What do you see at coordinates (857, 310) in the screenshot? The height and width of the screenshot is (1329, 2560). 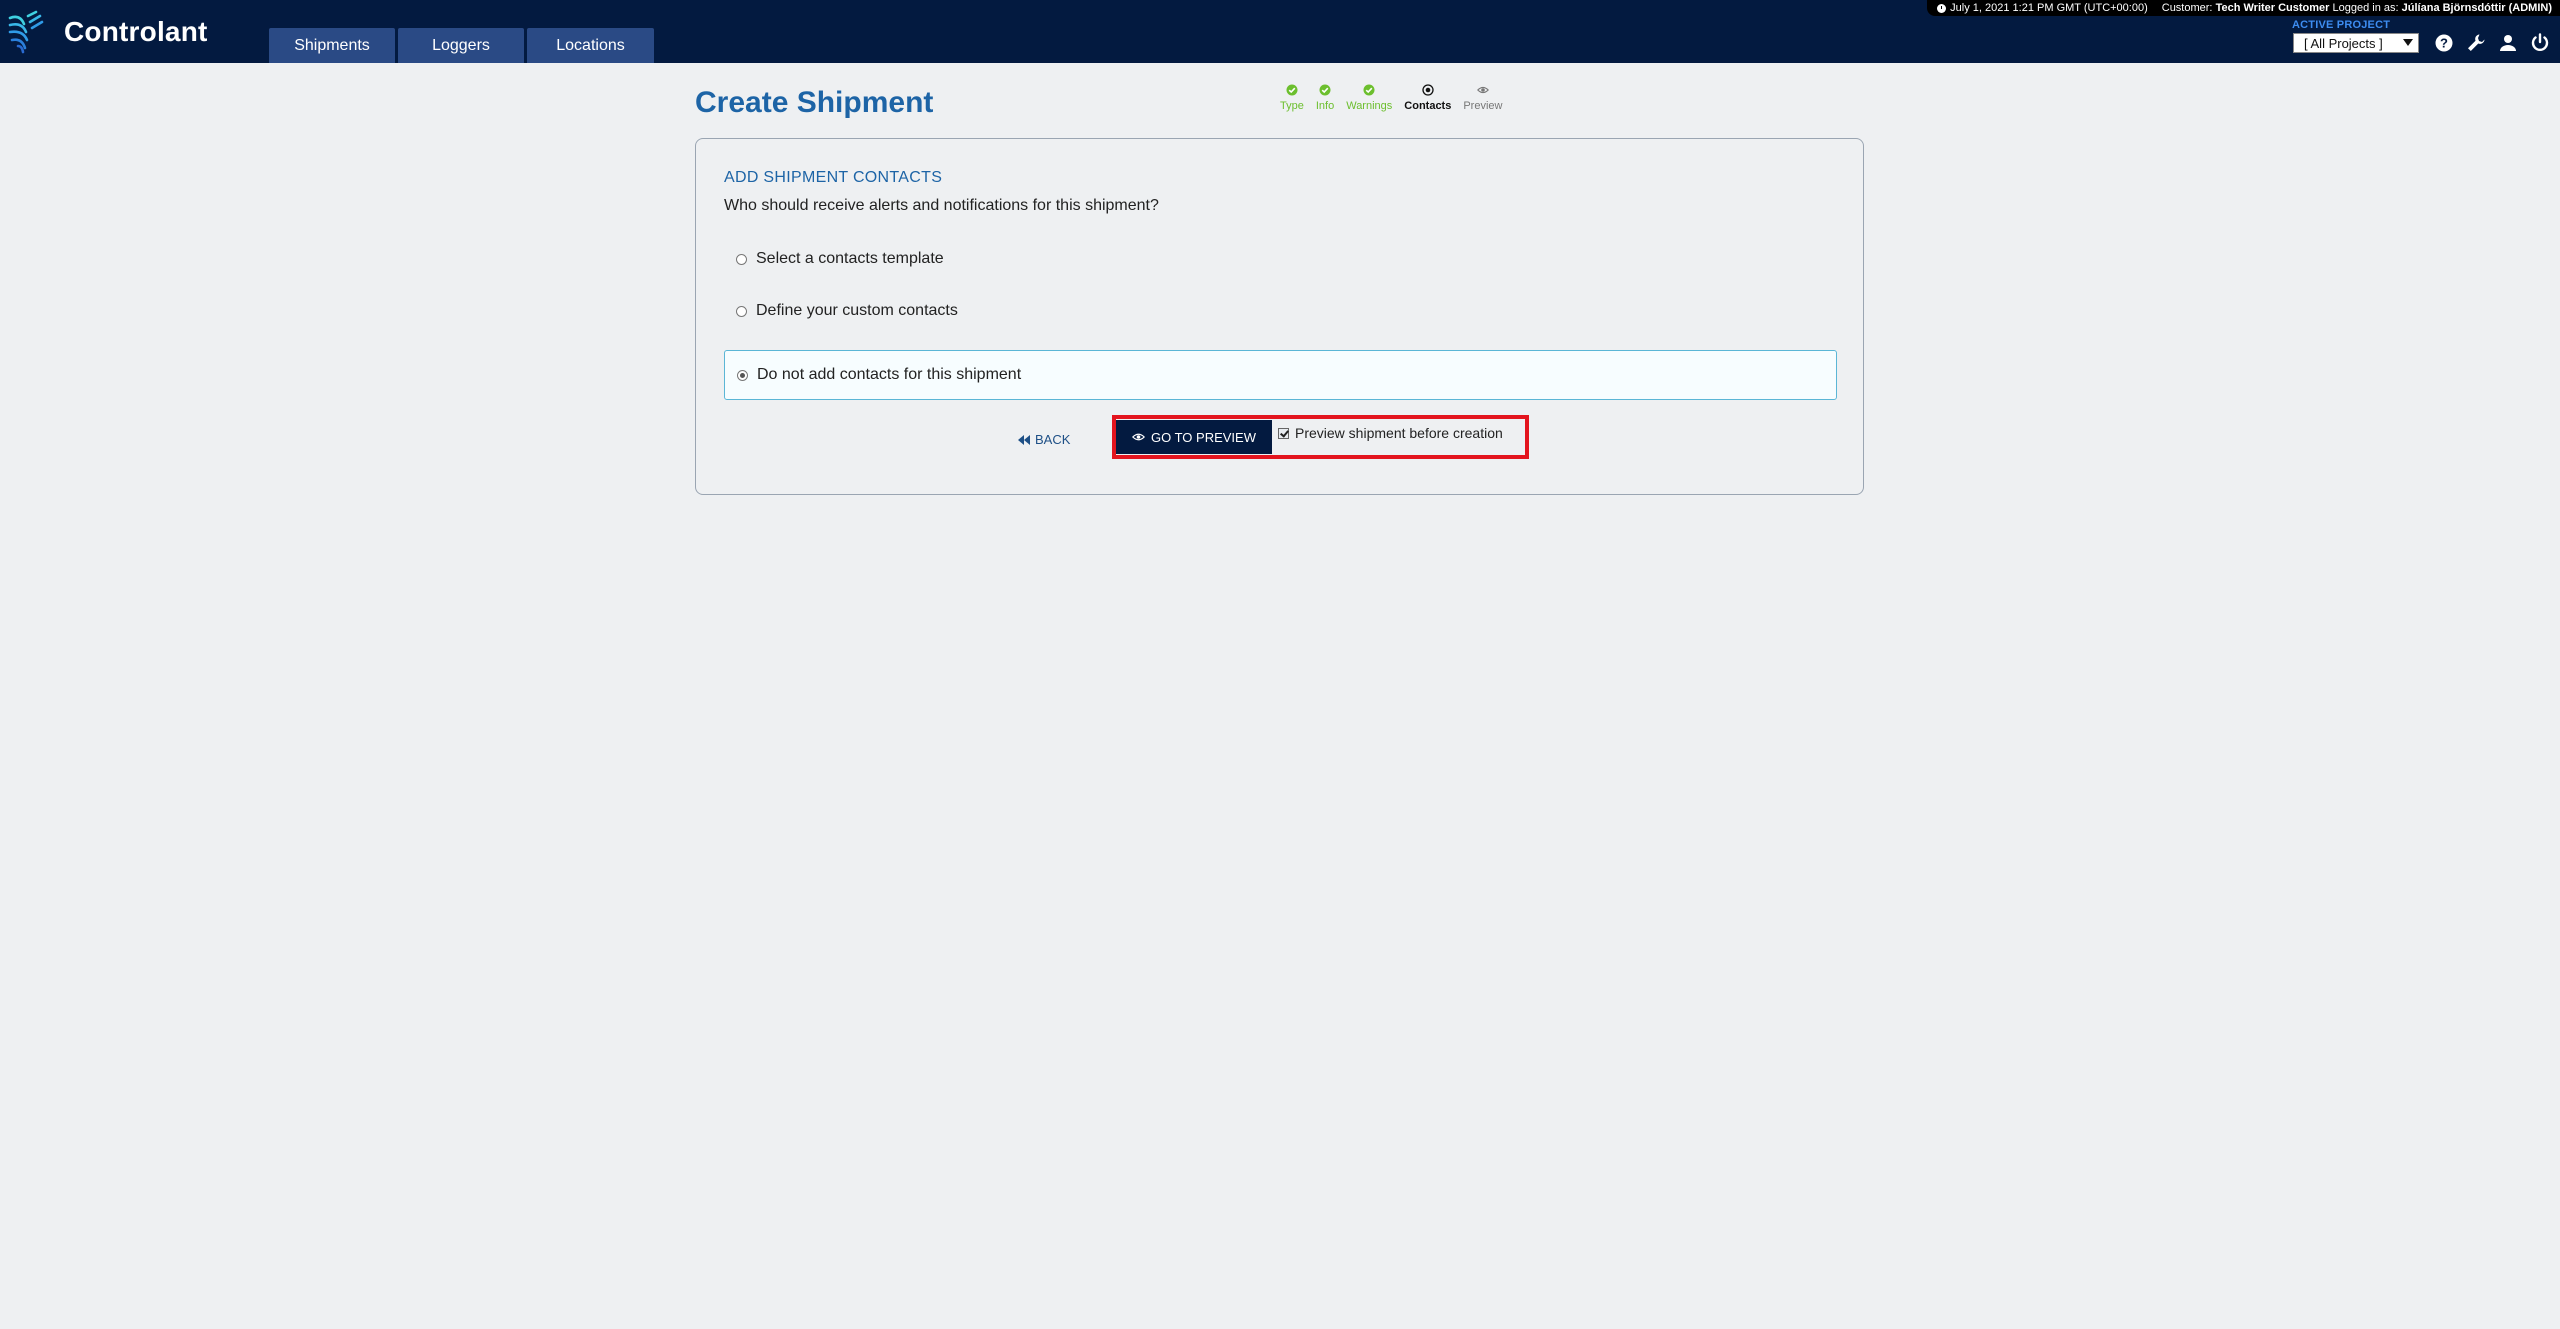 I see `option-label: Define your custom contacts` at bounding box center [857, 310].